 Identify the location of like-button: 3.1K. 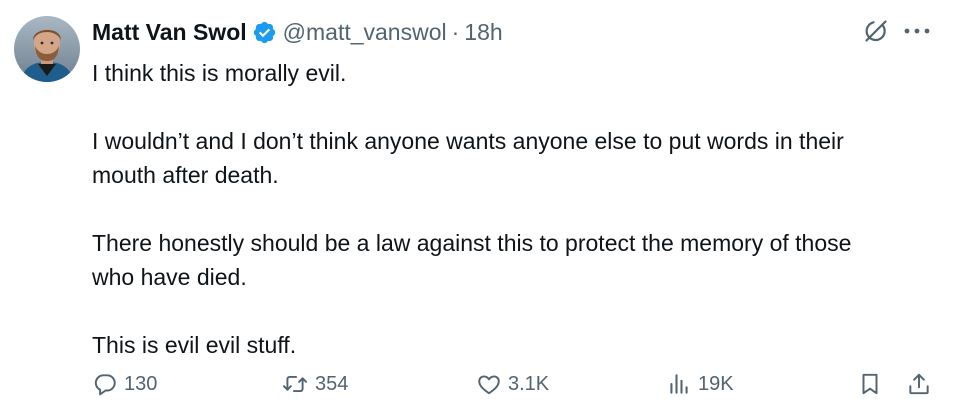
(512, 384).